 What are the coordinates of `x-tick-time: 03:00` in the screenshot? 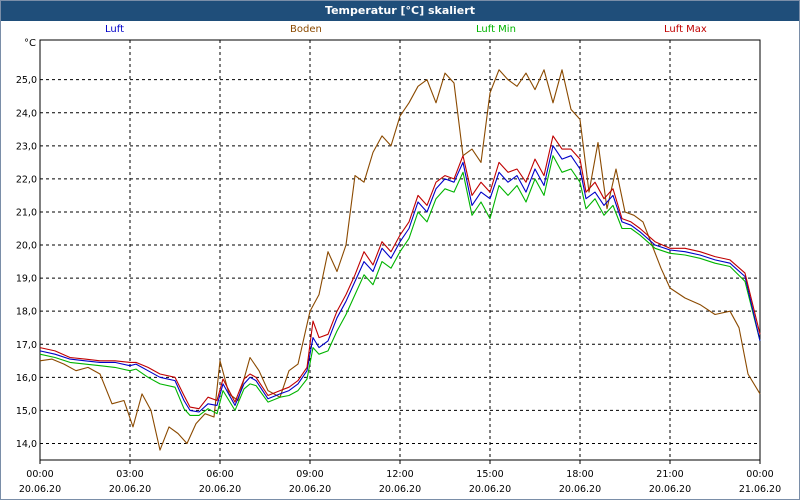 It's located at (129, 474).